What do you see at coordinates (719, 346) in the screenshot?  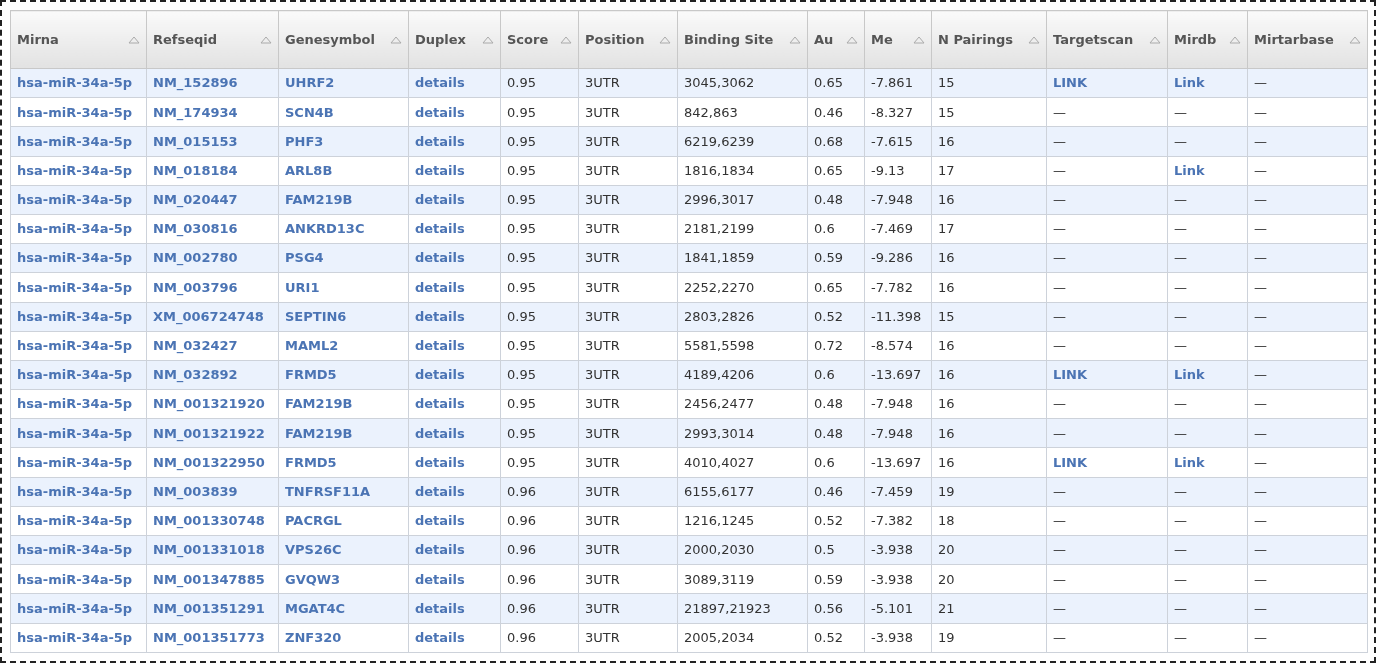 I see `table-cell: 5581,5598` at bounding box center [719, 346].